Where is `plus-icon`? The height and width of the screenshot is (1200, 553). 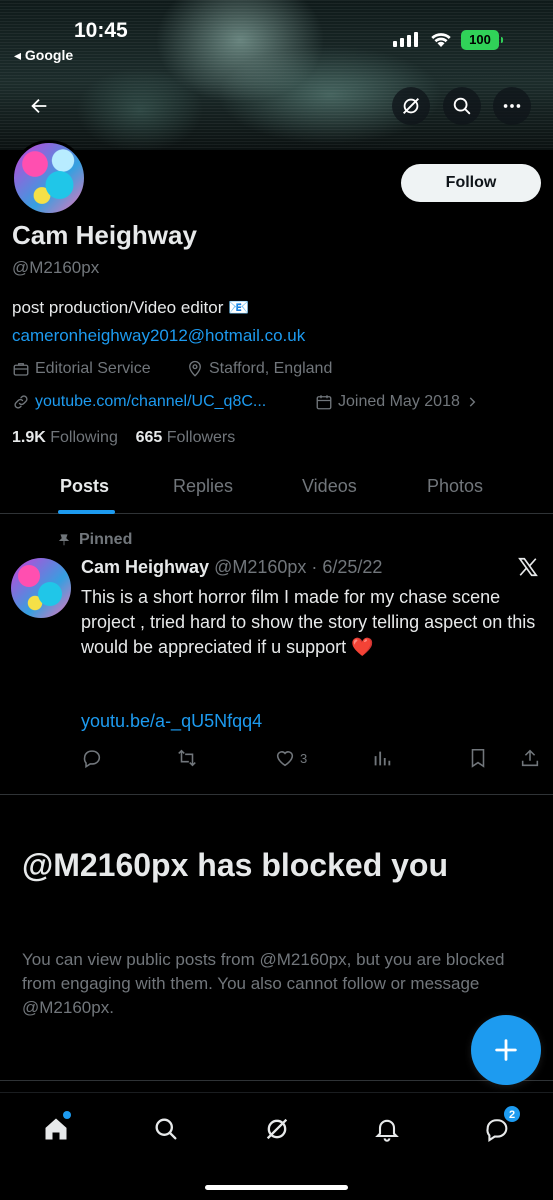 plus-icon is located at coordinates (506, 1050).